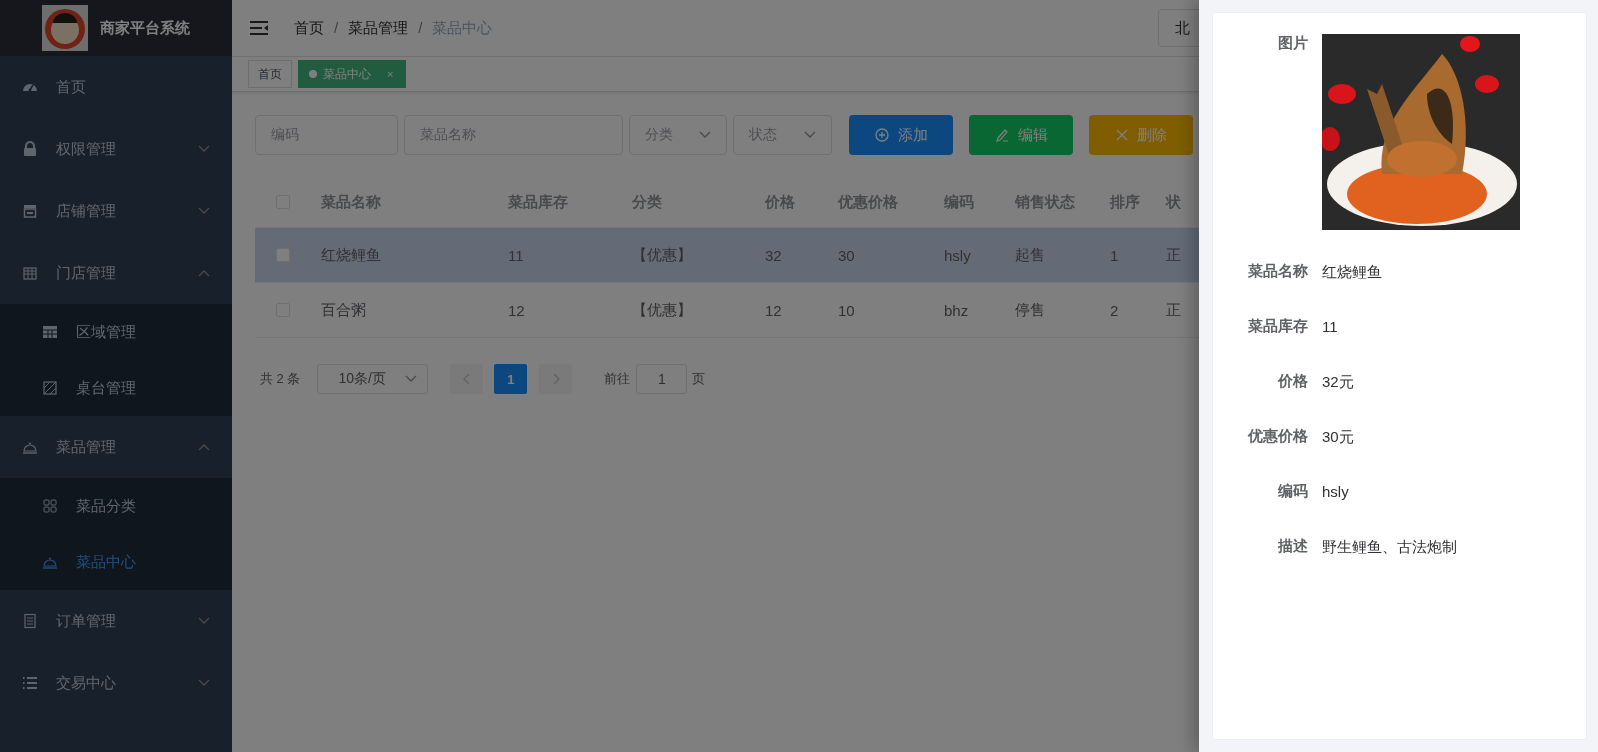 This screenshot has width=1598, height=752. Describe the element at coordinates (1338, 437) in the screenshot. I see `field-value: 30元` at that location.